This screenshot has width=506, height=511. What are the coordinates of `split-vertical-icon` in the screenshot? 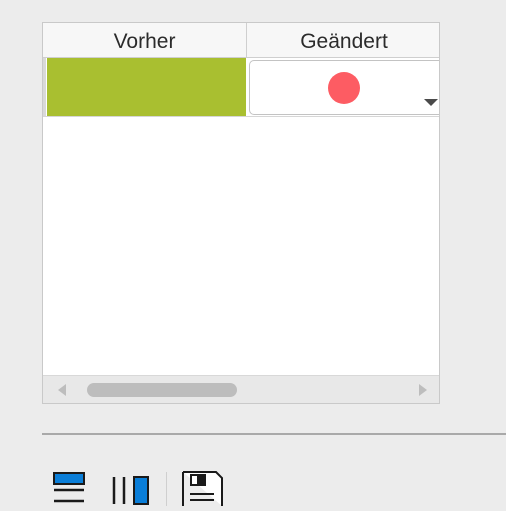 It's located at (130, 490).